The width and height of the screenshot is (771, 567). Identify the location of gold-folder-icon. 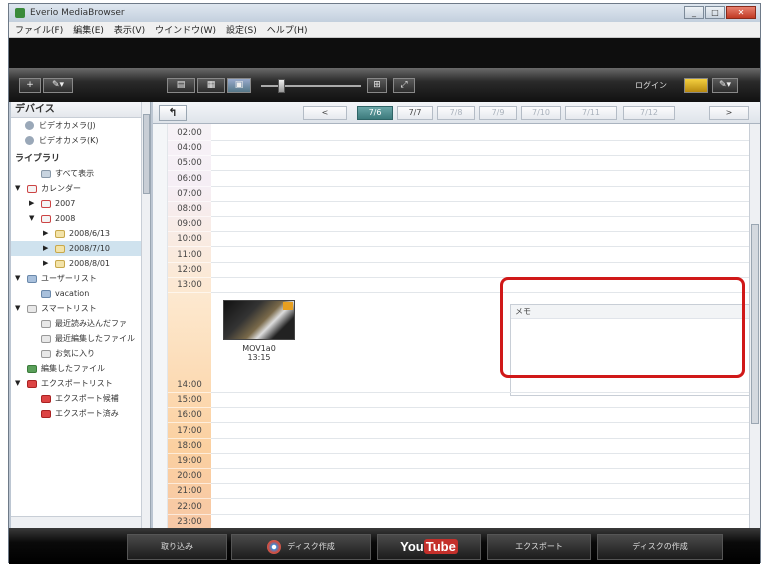
(696, 85).